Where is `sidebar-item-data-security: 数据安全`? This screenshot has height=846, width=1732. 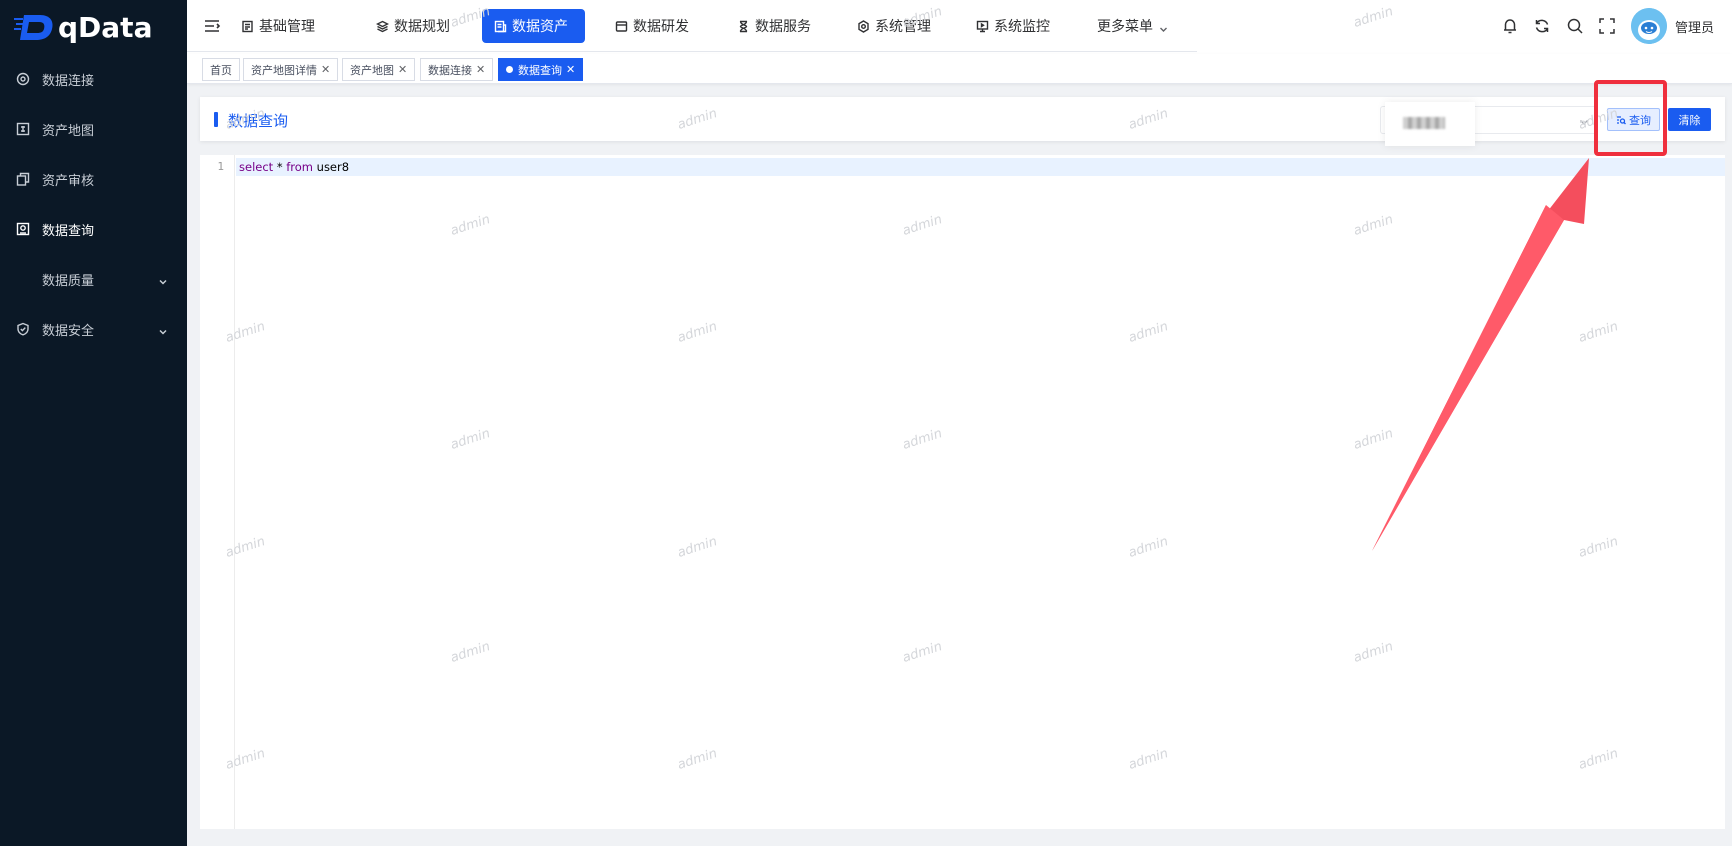 sidebar-item-data-security: 数据安全 is located at coordinates (93, 329).